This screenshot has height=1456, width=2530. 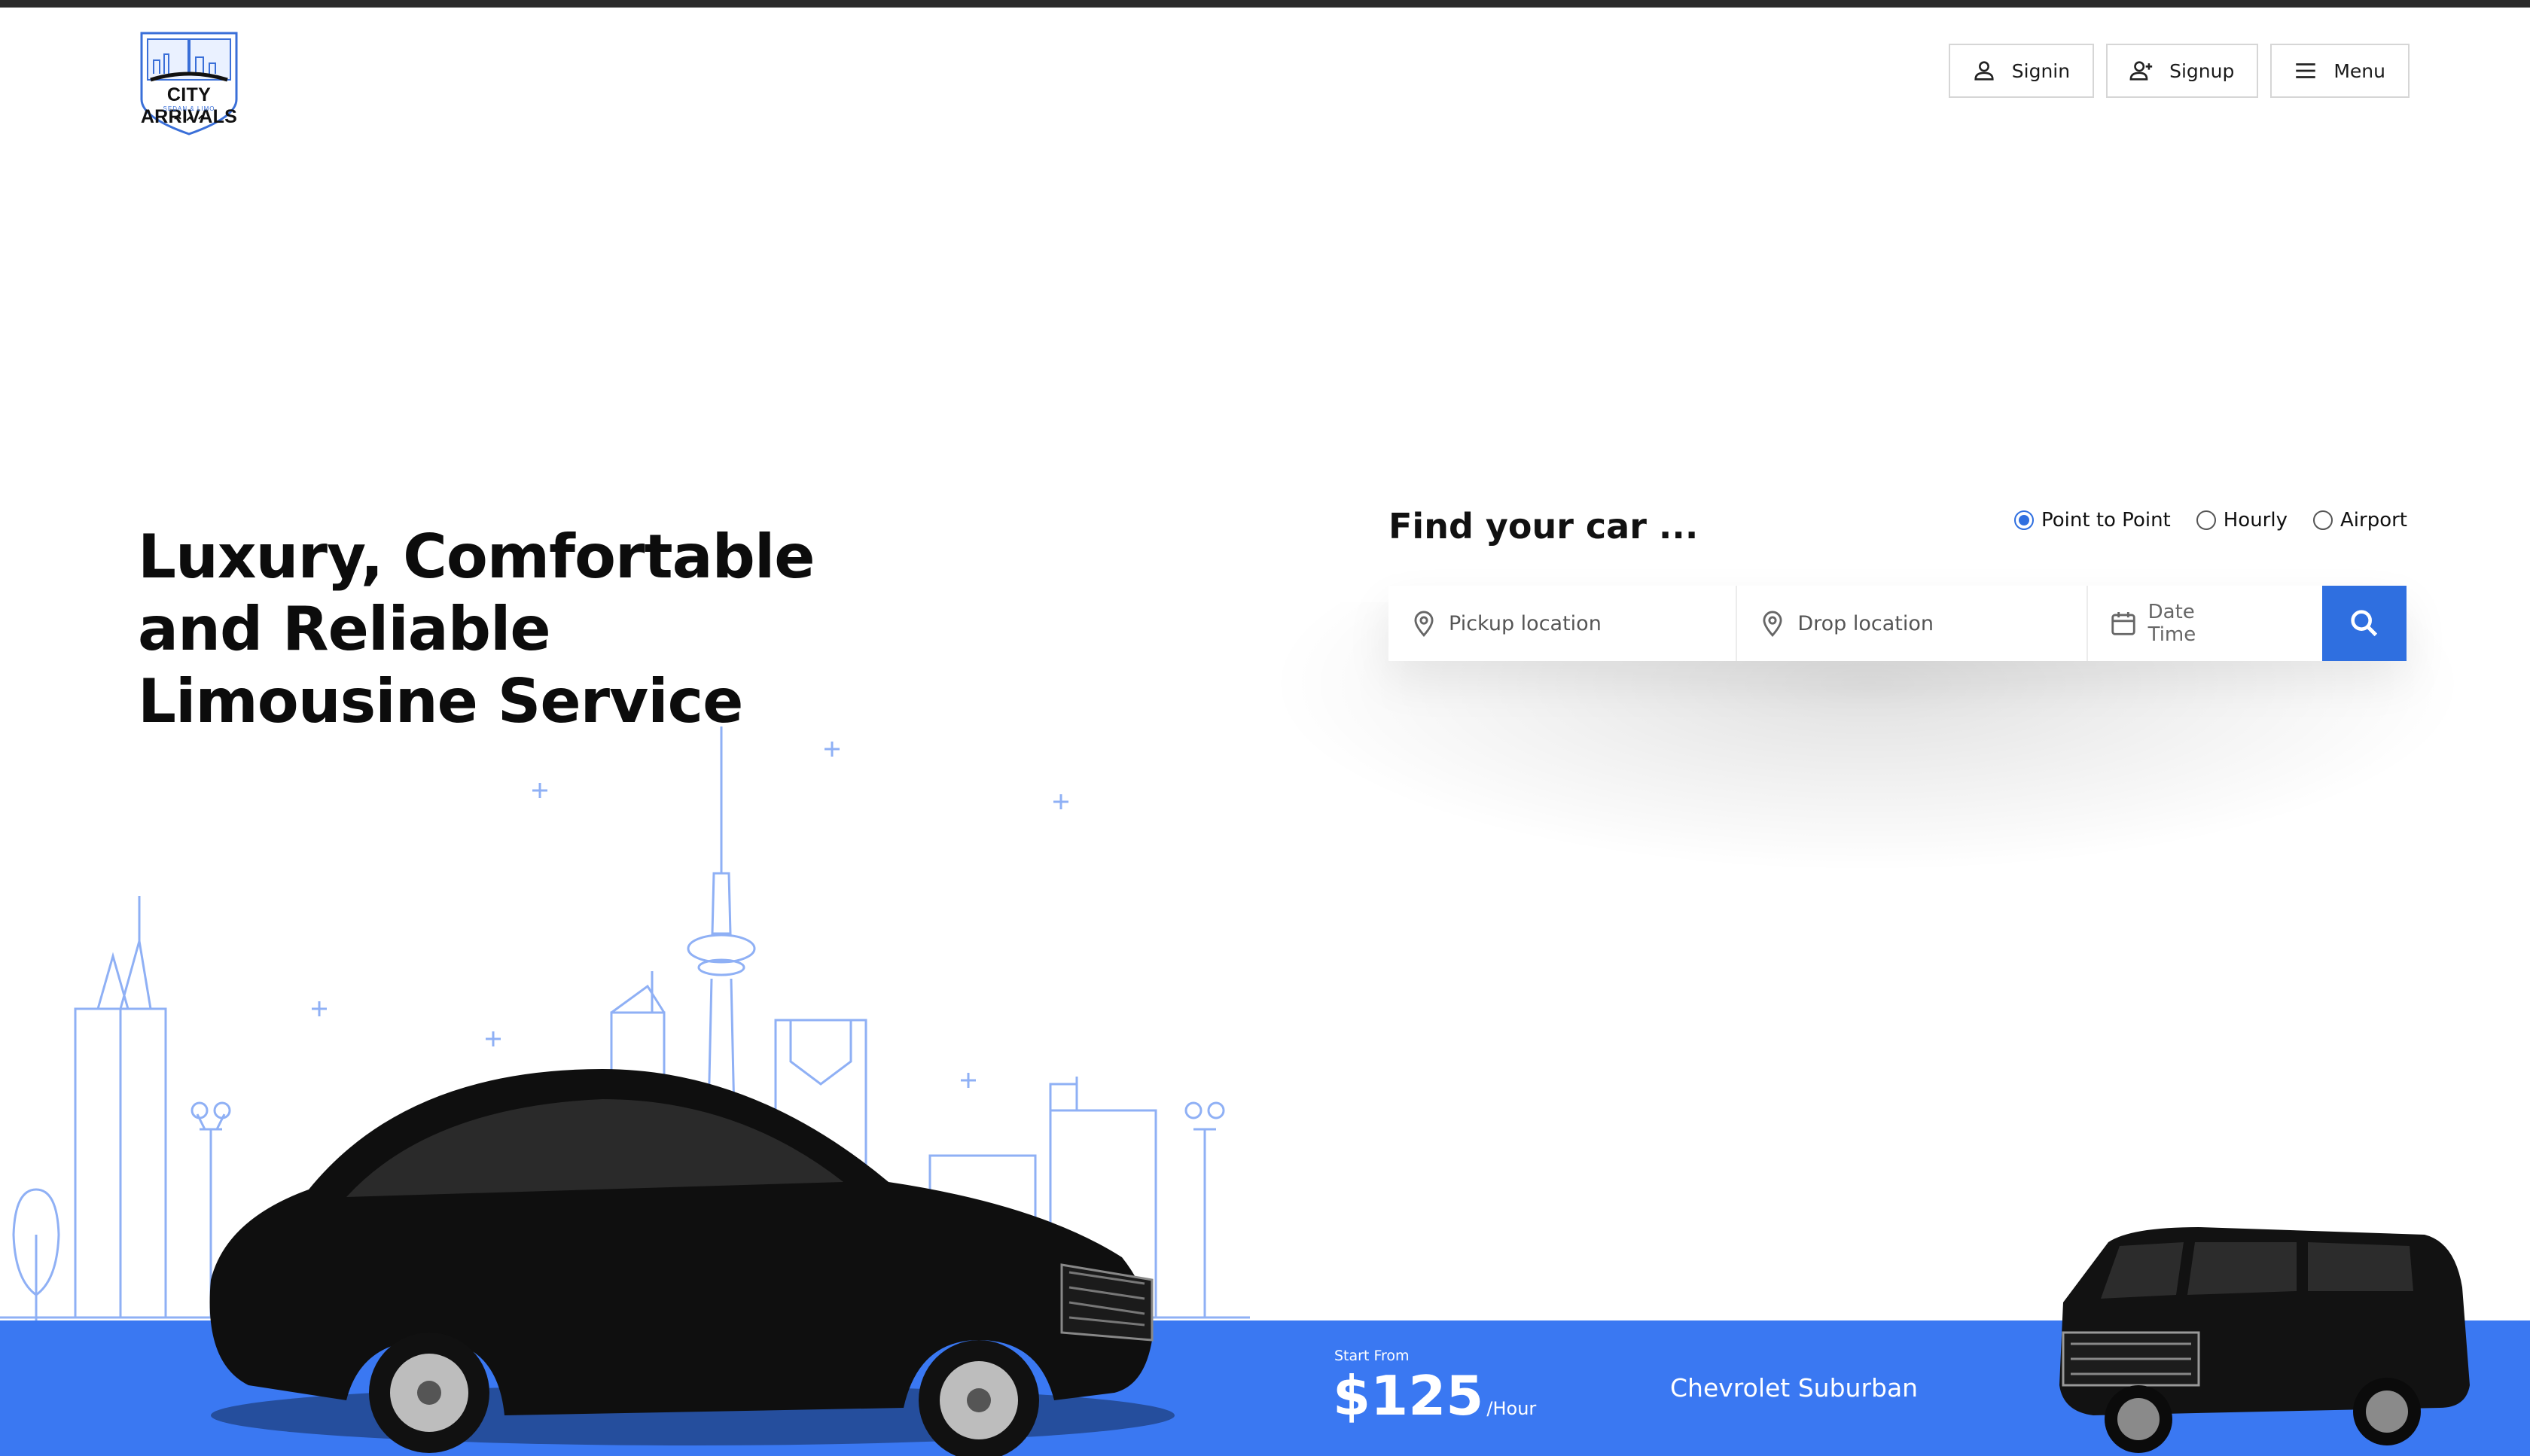 What do you see at coordinates (2206, 623) in the screenshot?
I see `date-time-field: Date Time` at bounding box center [2206, 623].